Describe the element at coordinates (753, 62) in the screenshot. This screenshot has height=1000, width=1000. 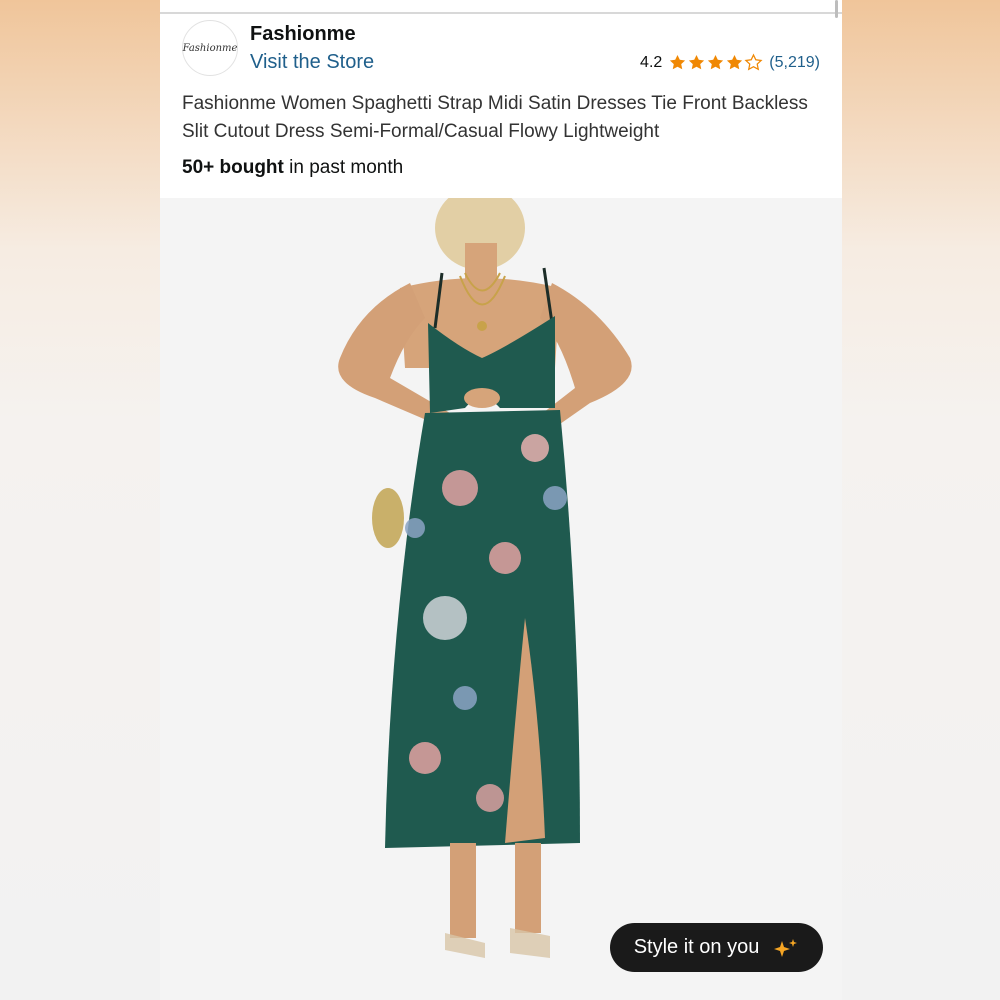
I see `star-empty-icon` at that location.